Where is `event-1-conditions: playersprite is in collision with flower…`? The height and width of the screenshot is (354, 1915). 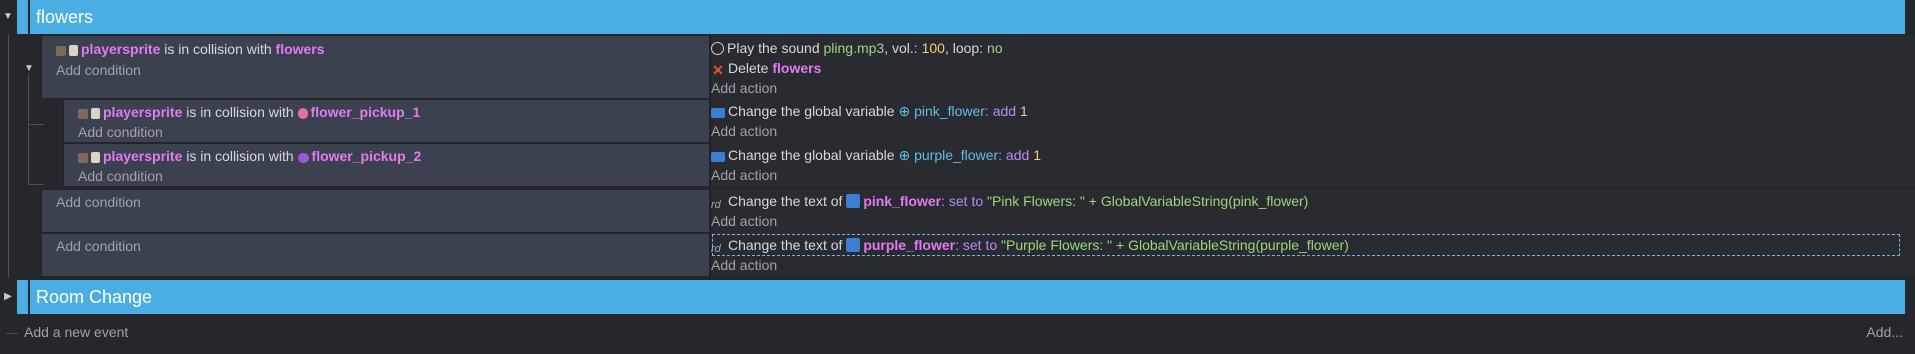 event-1-conditions: playersprite is in collision with flower… is located at coordinates (375, 67).